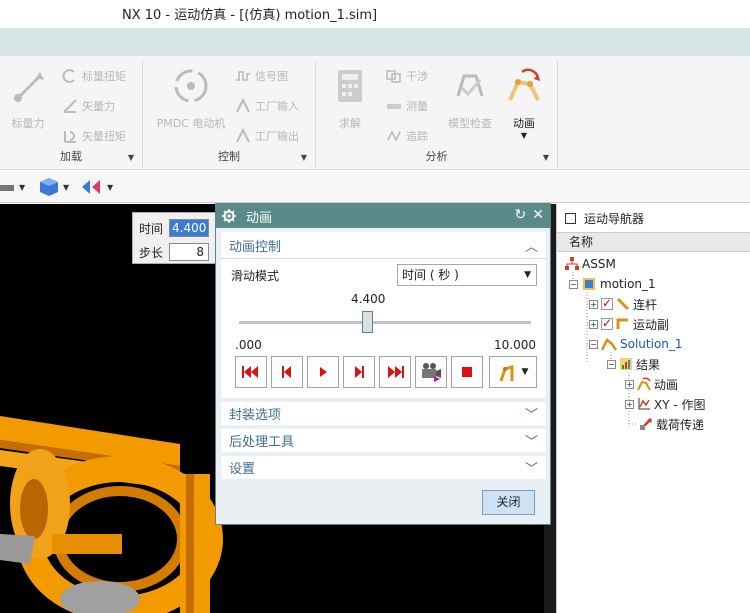 The image size is (750, 613). Describe the element at coordinates (375, 187) in the screenshot. I see `secondary-toolbar: ▼ ▼ ▼` at that location.